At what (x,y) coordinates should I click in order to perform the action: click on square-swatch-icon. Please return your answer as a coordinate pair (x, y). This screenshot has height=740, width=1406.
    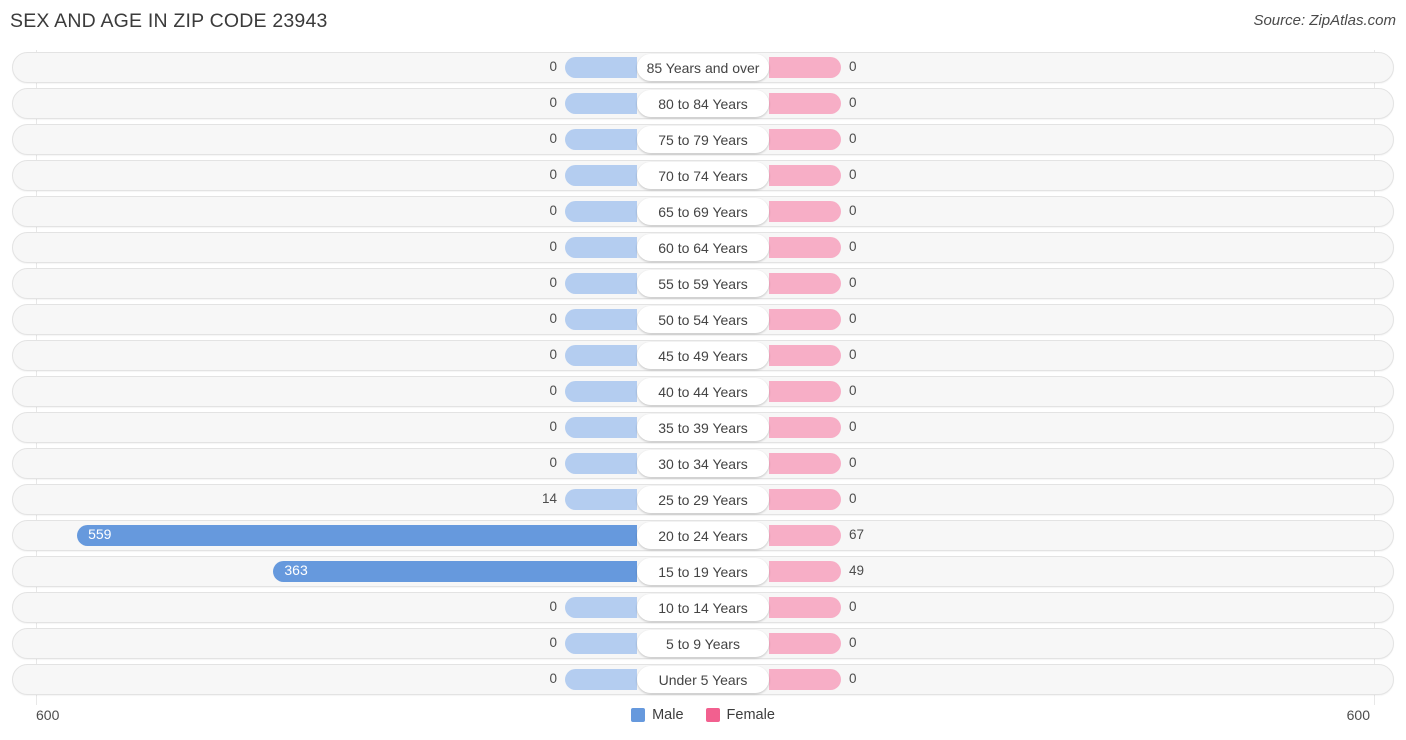
    Looking at the image, I should click on (638, 715).